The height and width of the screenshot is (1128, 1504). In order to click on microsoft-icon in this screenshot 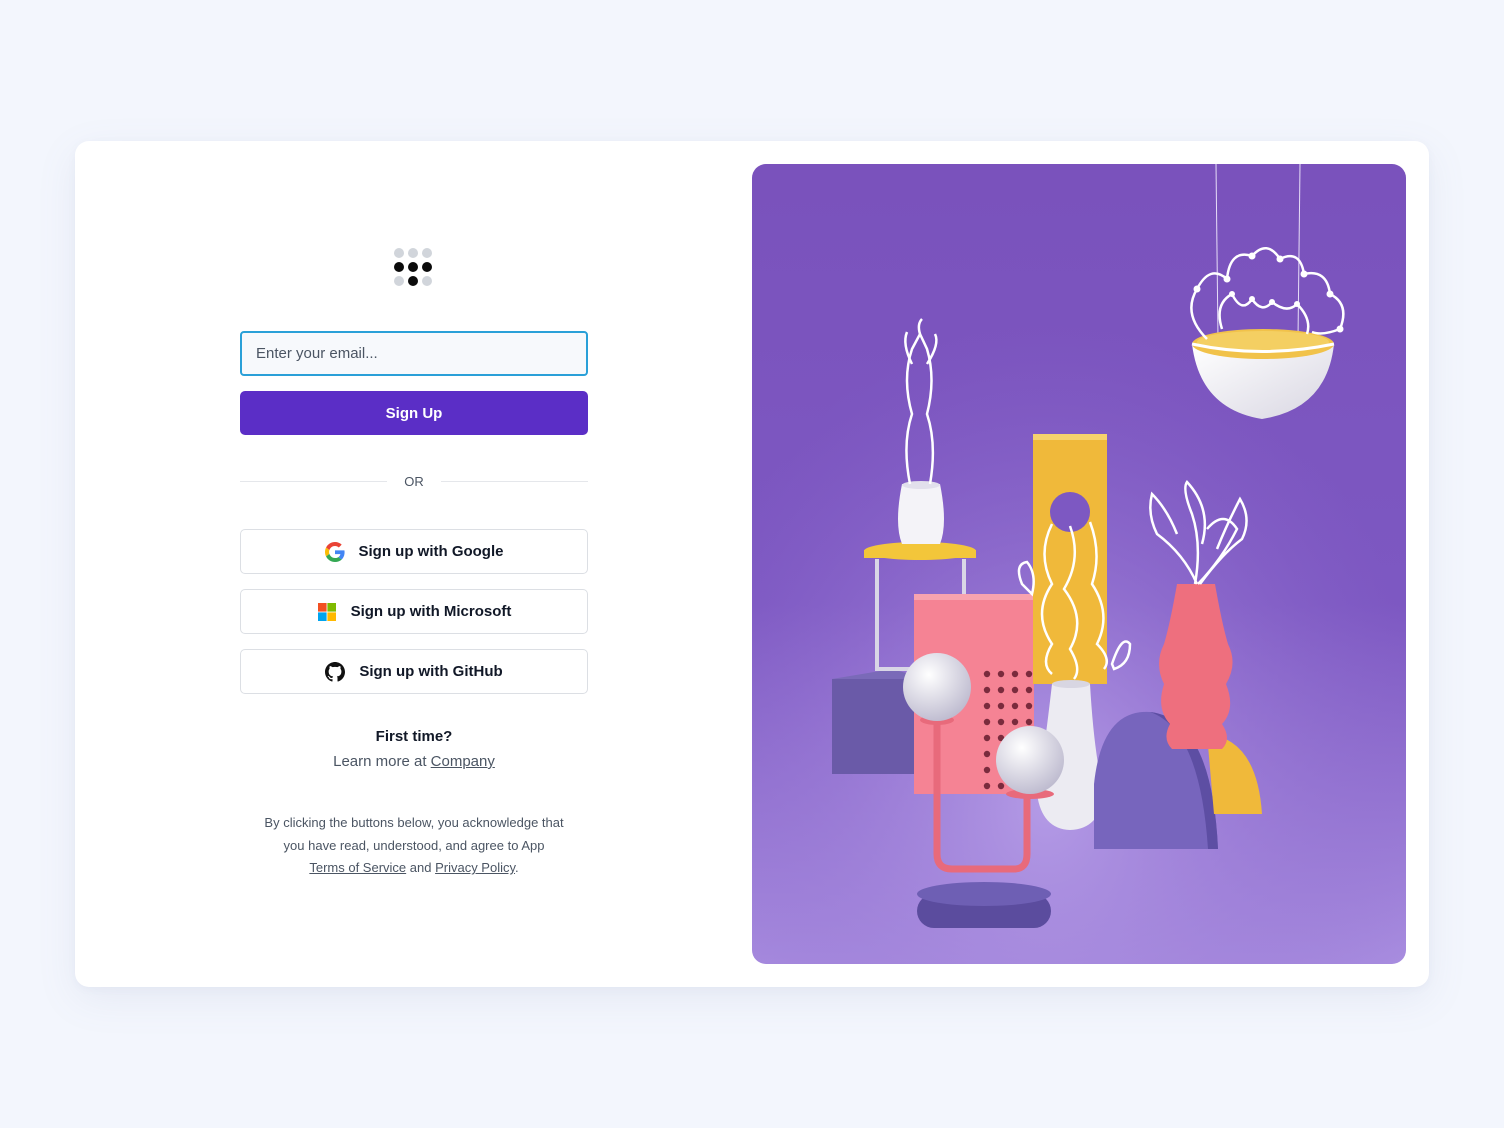, I will do `click(327, 612)`.